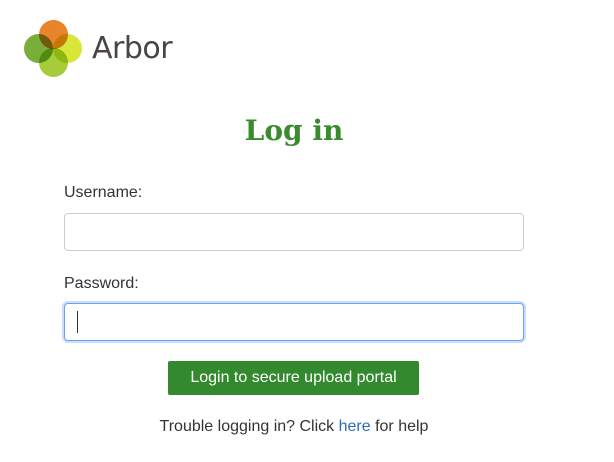 The image size is (614, 462). What do you see at coordinates (53, 62) in the screenshot?
I see `logo-petal-bottom` at bounding box center [53, 62].